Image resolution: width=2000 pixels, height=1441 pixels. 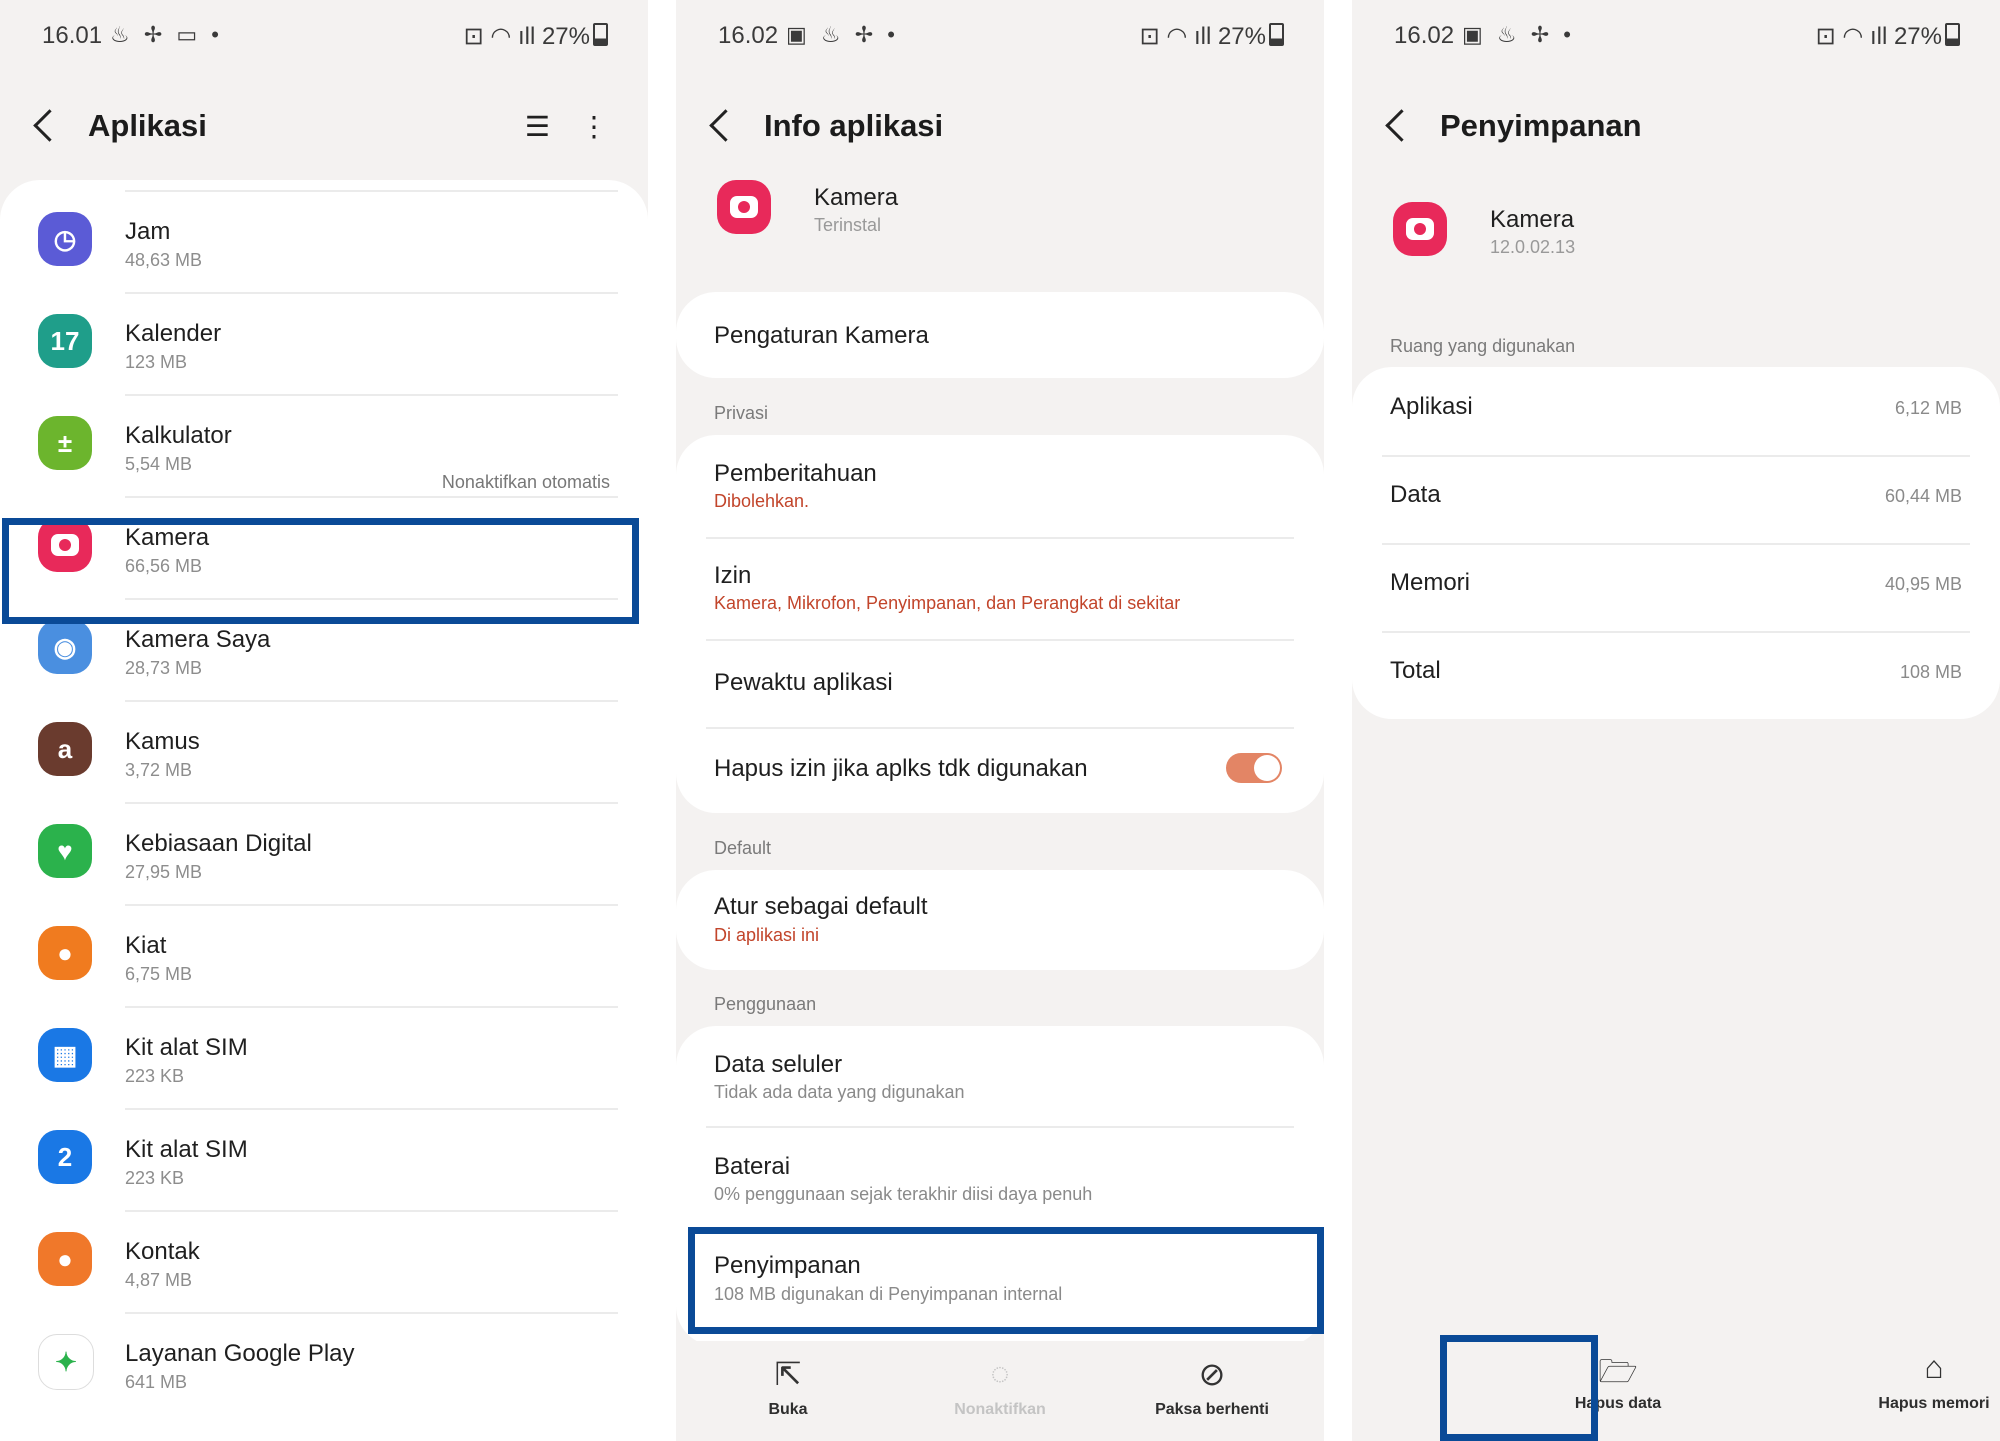 What do you see at coordinates (1000, 486) in the screenshot?
I see `notifications-row: Pemberitahuan Dibolehkan.` at bounding box center [1000, 486].